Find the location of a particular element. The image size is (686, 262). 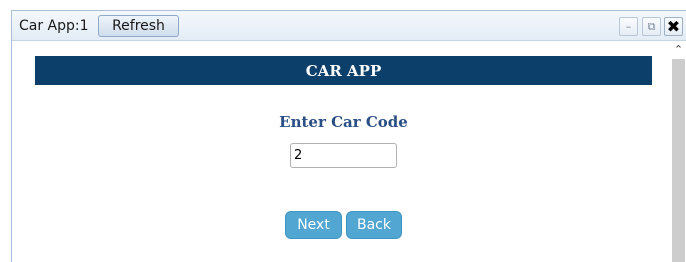

window-title: Car App:1 is located at coordinates (54, 26).